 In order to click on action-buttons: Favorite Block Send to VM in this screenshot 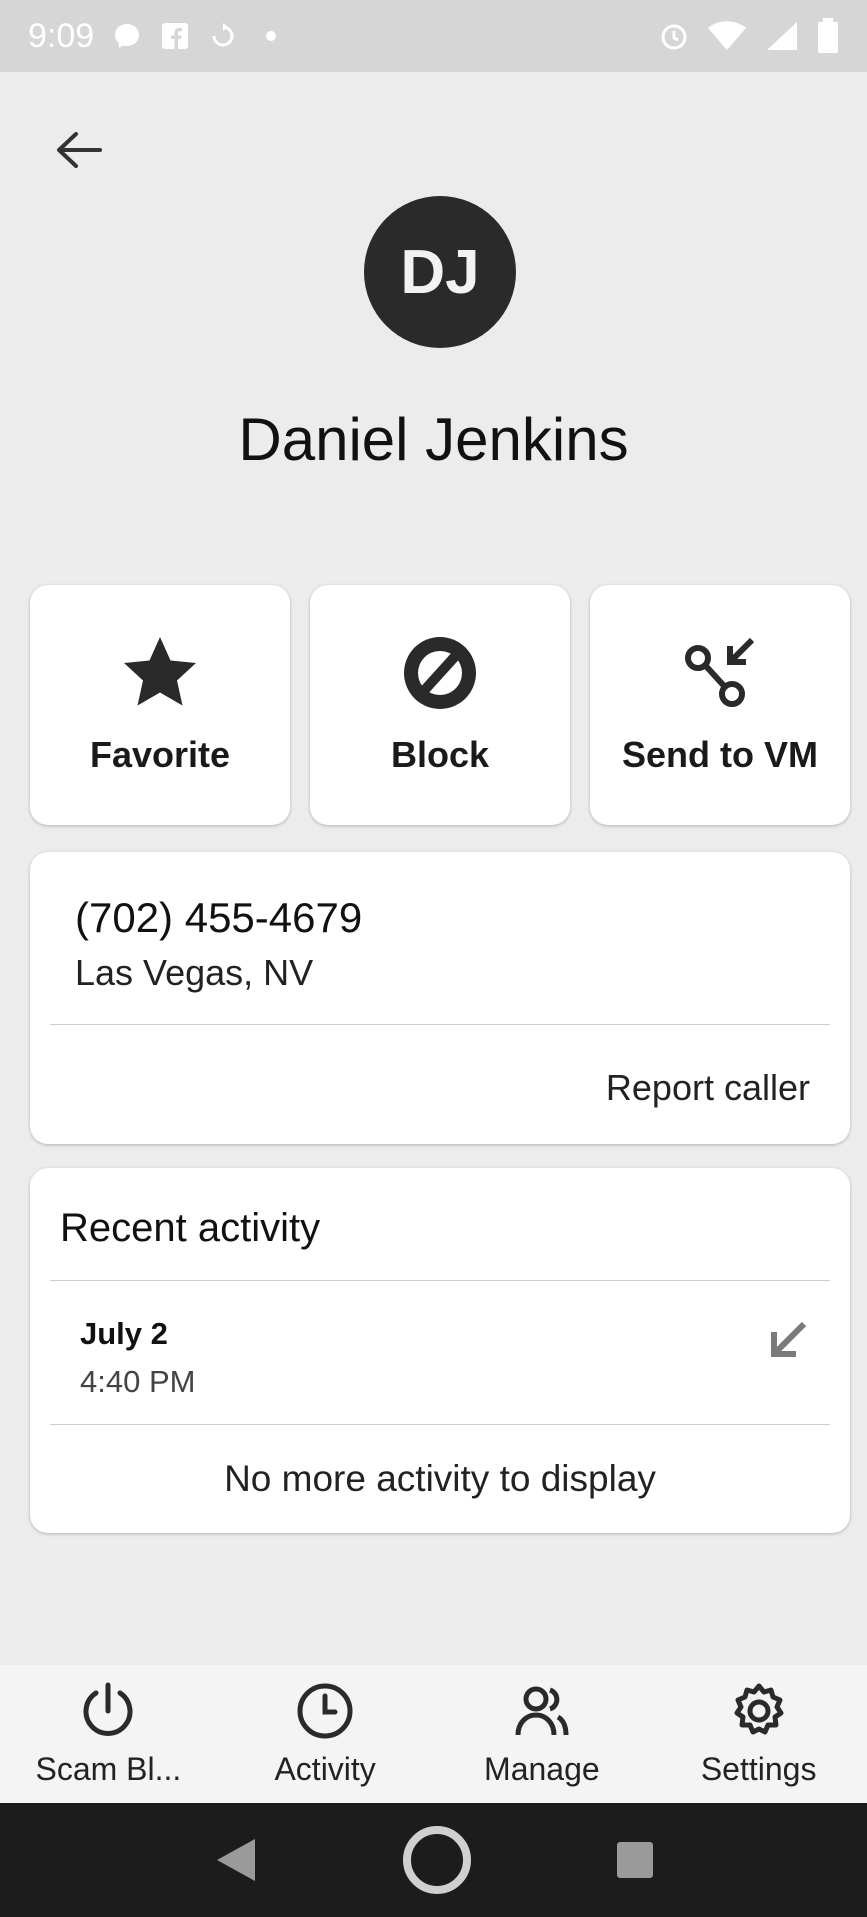, I will do `click(440, 705)`.